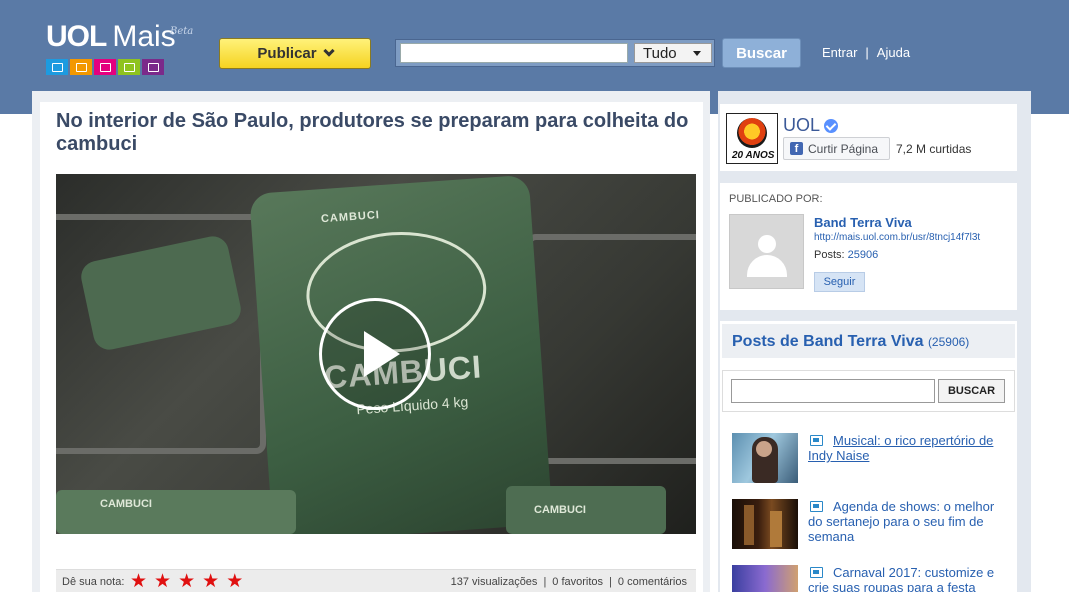 The width and height of the screenshot is (1069, 592). What do you see at coordinates (897, 237) in the screenshot?
I see `publisher-url: http://mais.uol.com.br/usr/8tncj14f7l3t` at bounding box center [897, 237].